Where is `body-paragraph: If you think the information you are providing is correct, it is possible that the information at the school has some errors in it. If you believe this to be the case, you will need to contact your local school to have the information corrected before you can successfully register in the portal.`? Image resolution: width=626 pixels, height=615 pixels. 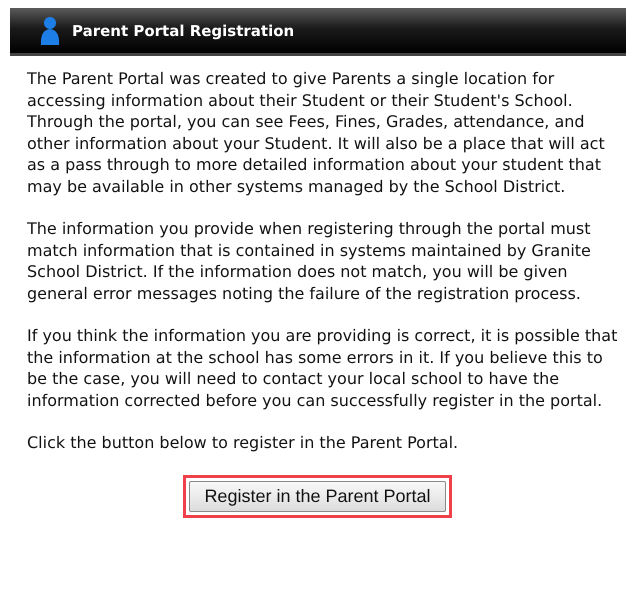
body-paragraph: If you think the information you are providing is correct, it is possible that the information at the school has some errors in it. If you believe this to be the case, you will need to contact your local school to have the information corrected before you can successfully register in the portal. is located at coordinates (322, 368).